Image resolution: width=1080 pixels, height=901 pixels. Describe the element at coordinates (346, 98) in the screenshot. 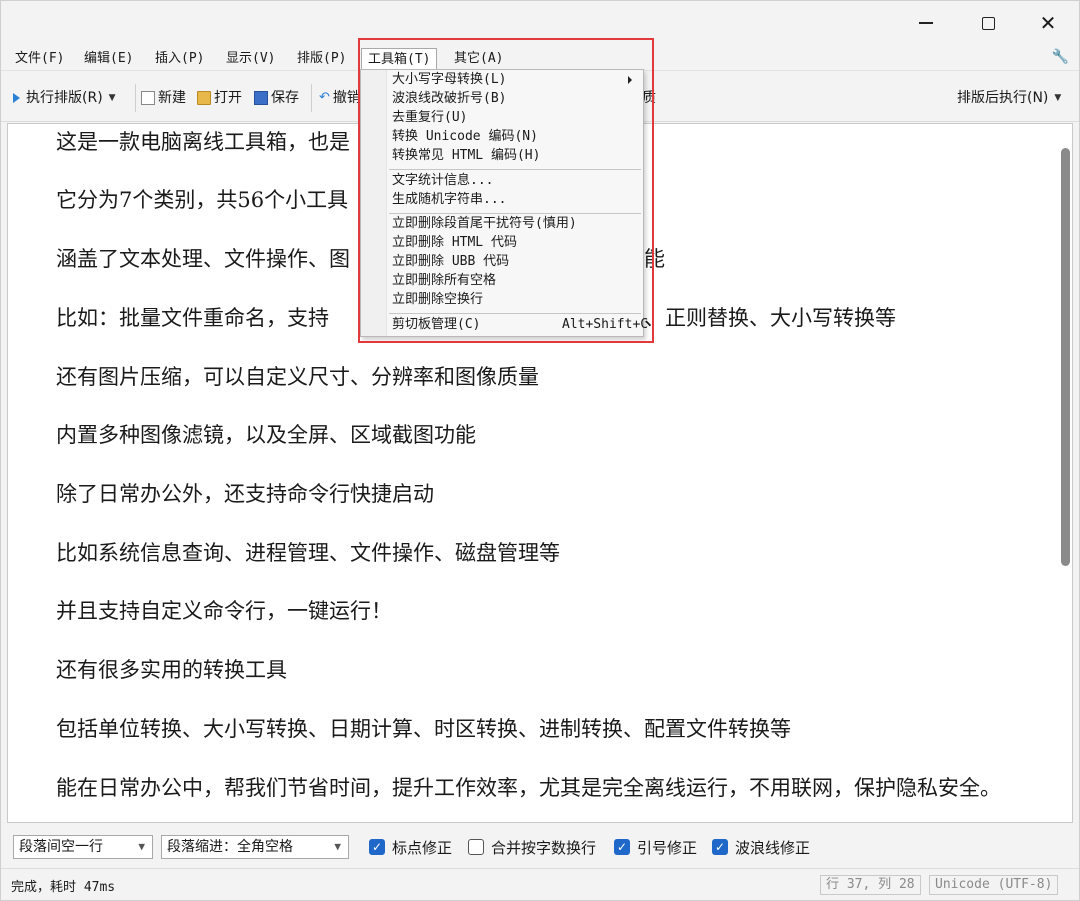

I see `undo-label: 撤销` at that location.